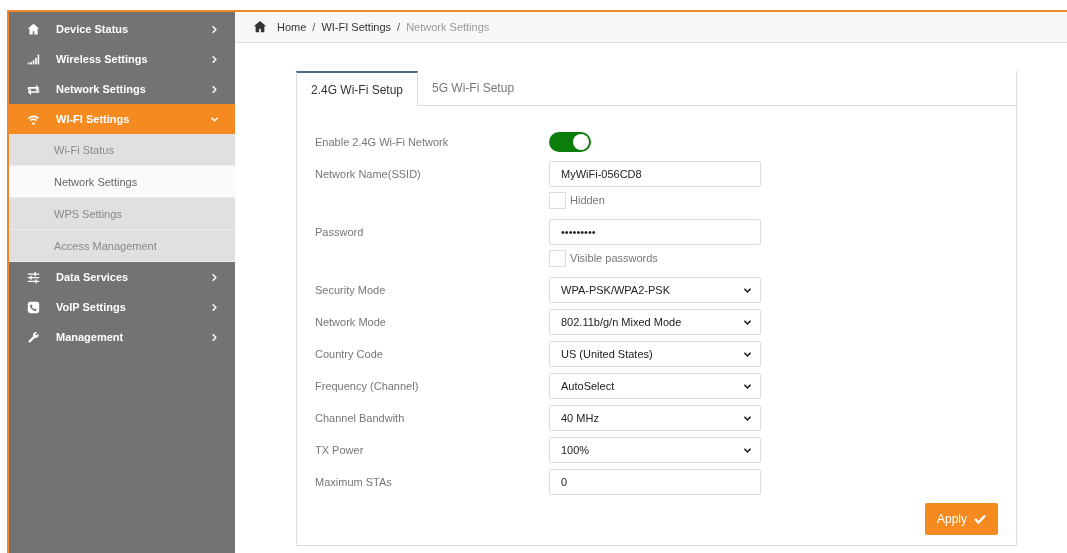 This screenshot has width=1067, height=553. Describe the element at coordinates (33, 89) in the screenshot. I see `swap-arrows-icon` at that location.